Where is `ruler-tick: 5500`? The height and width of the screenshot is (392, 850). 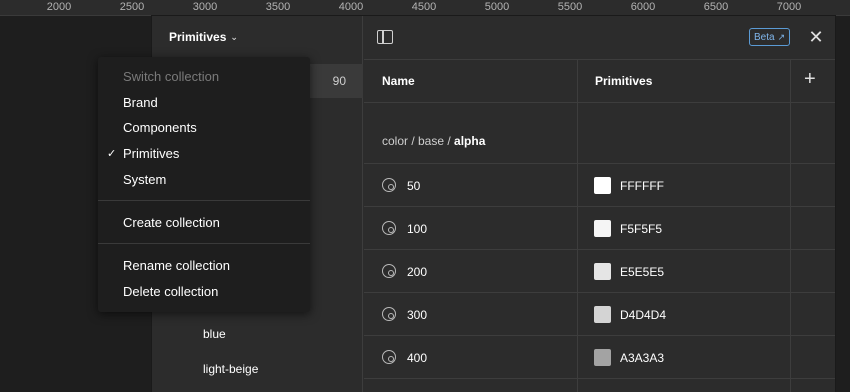
ruler-tick: 5500 is located at coordinates (570, 7).